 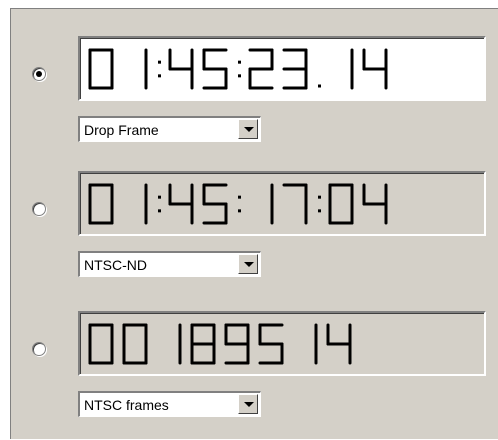 I want to click on timecode-display-ntsc-nd, so click(x=282, y=203).